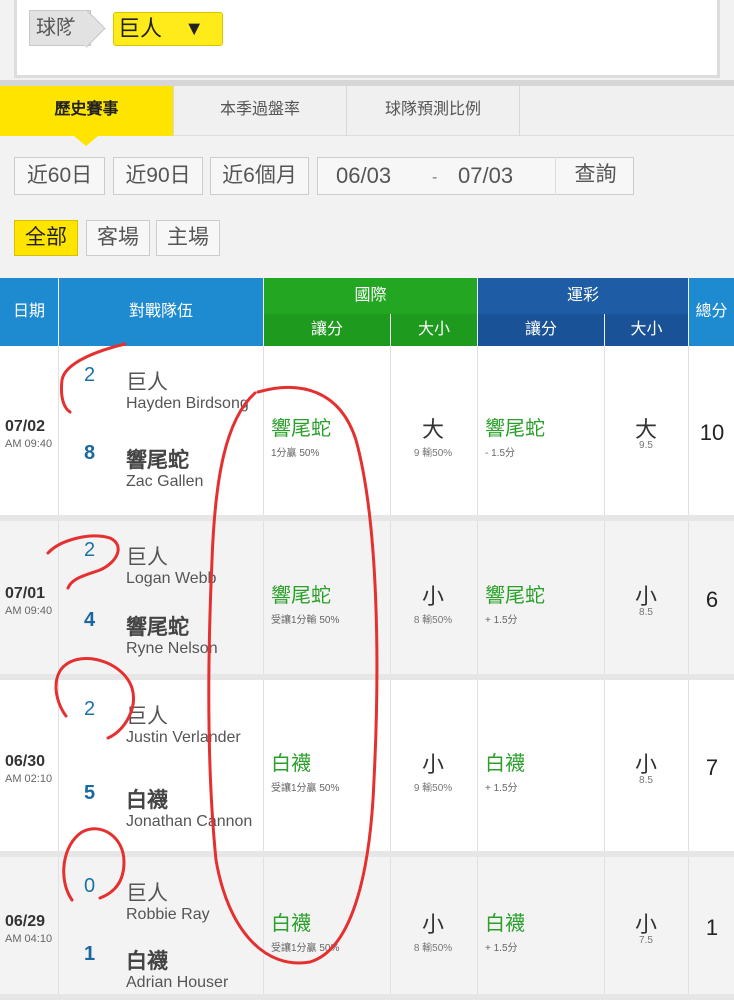 Image resolution: width=734 pixels, height=1000 pixels. Describe the element at coordinates (158, 176) in the screenshot. I see `range-90d-button: 近90日` at that location.